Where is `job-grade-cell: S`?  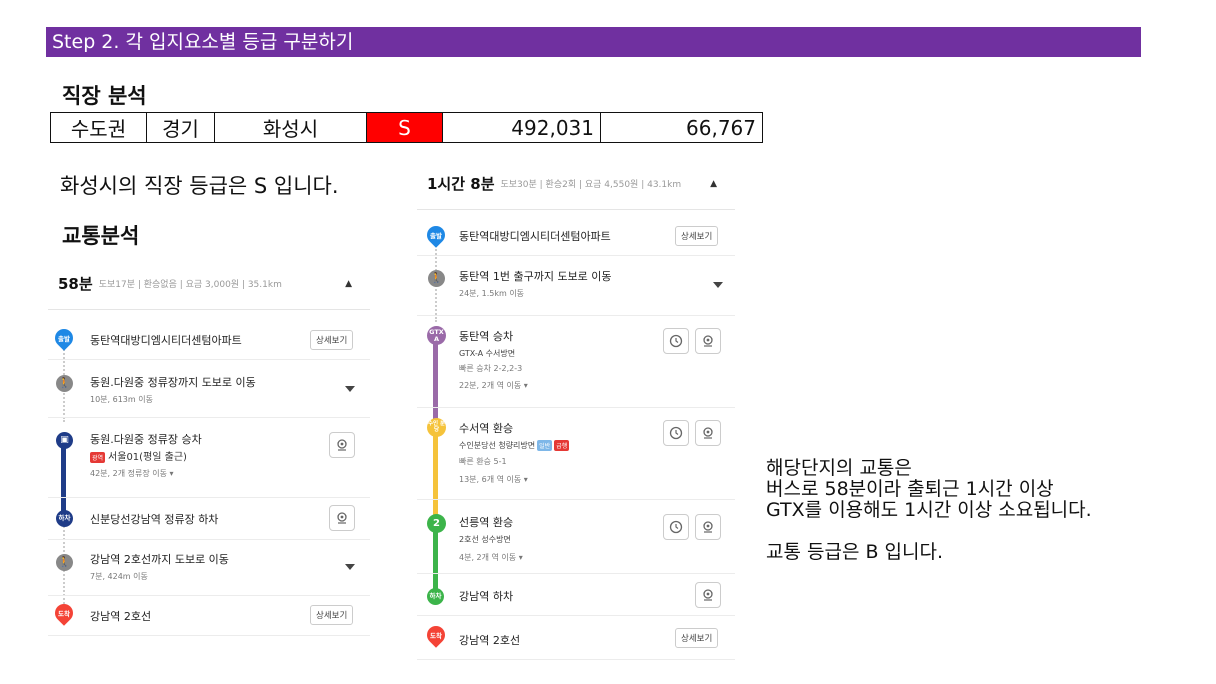 job-grade-cell: S is located at coordinates (404, 127).